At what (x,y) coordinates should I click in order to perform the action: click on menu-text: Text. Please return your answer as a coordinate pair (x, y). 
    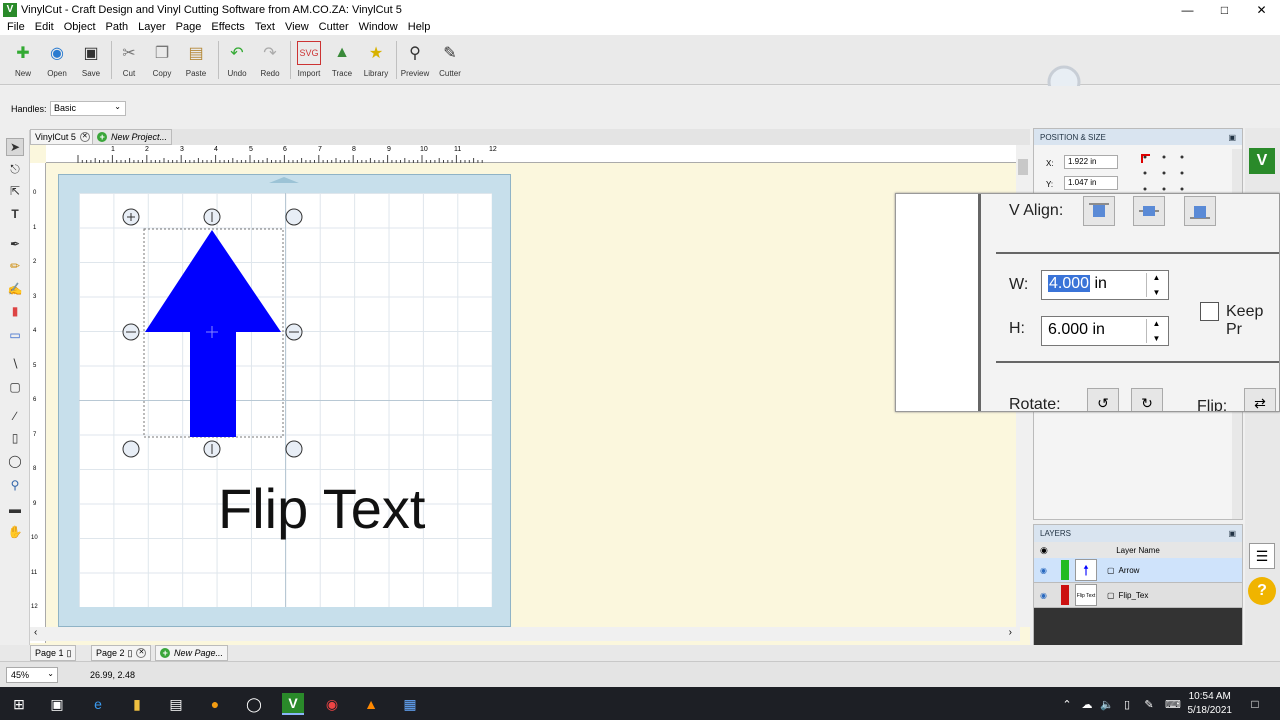
    Looking at the image, I should click on (265, 27).